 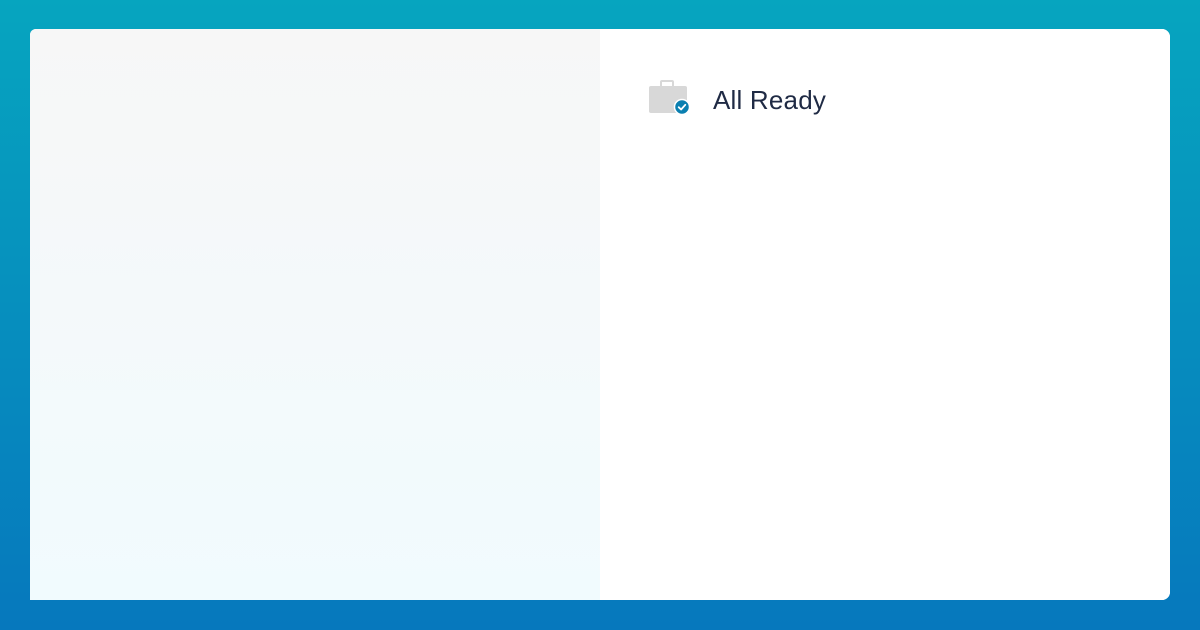 I want to click on status-row: All Ready, so click(x=737, y=98).